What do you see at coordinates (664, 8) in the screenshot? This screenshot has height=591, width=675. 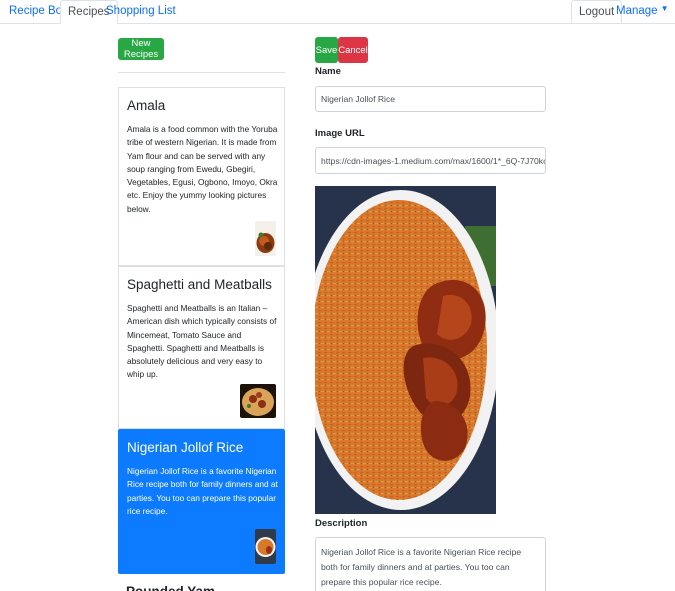 I see `caret-down-icon: ▼` at bounding box center [664, 8].